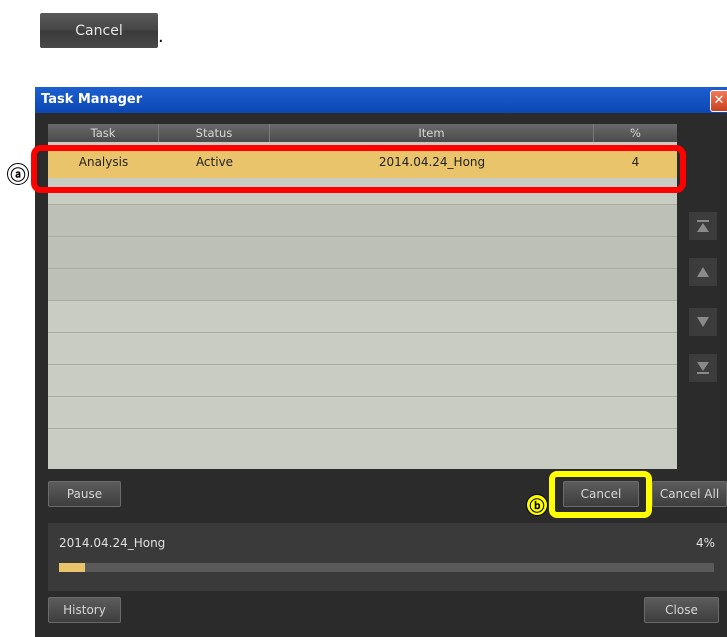 This screenshot has height=637, width=727. What do you see at coordinates (689, 494) in the screenshot?
I see `cancel-all-button: Cancel All` at bounding box center [689, 494].